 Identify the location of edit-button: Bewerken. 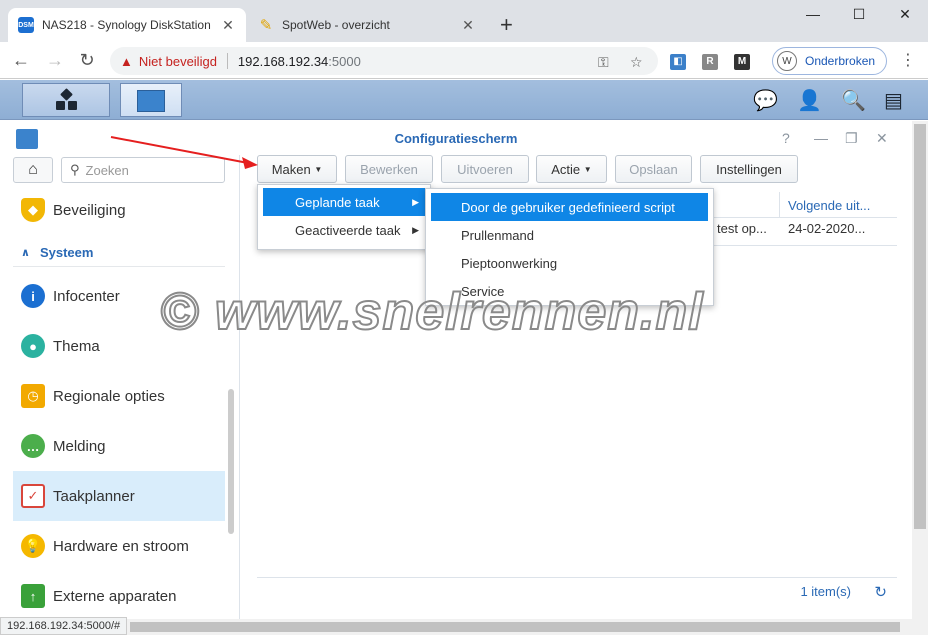
(389, 169).